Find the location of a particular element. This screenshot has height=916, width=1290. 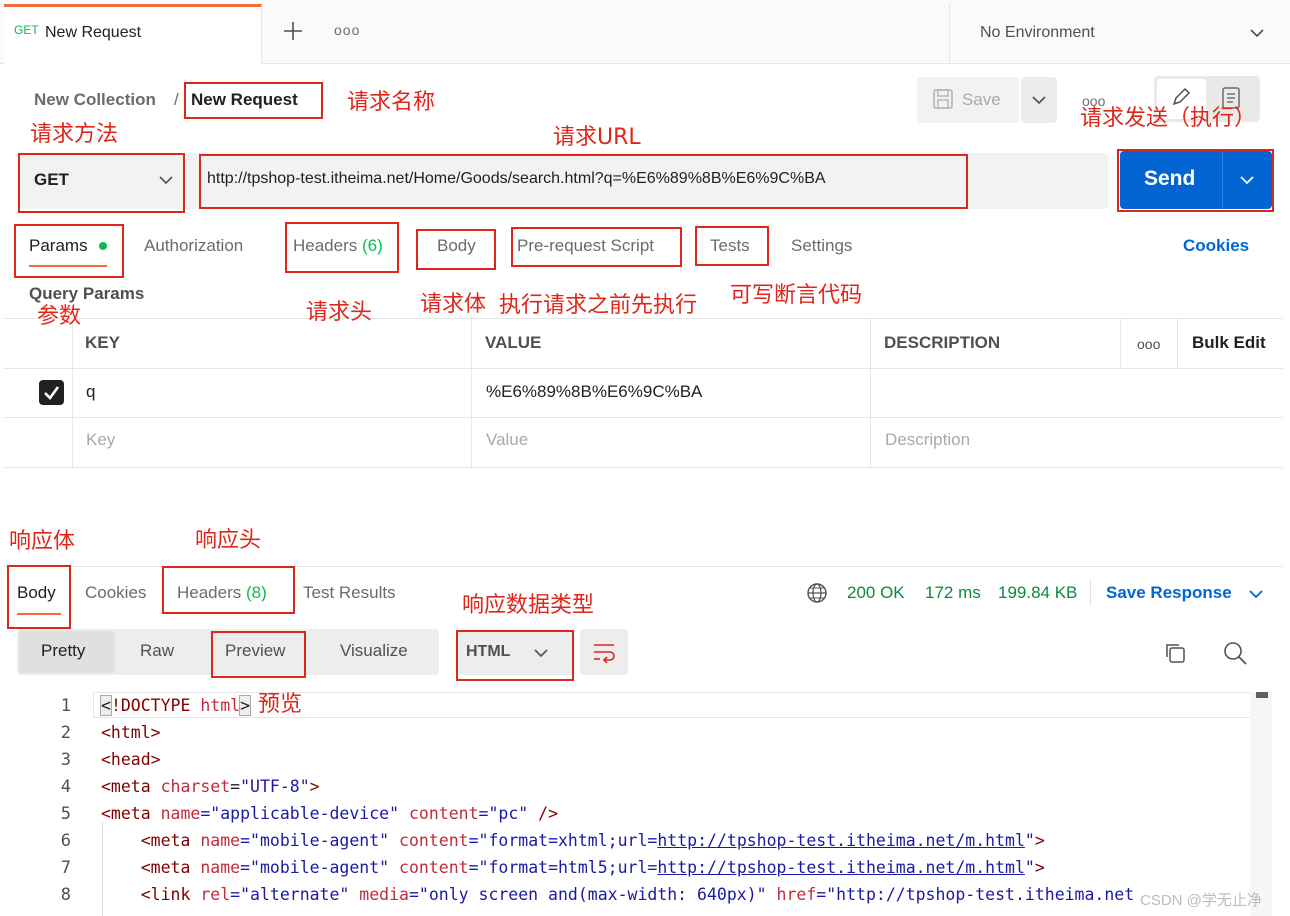

response-tab-cookies: Cookies is located at coordinates (115, 593).